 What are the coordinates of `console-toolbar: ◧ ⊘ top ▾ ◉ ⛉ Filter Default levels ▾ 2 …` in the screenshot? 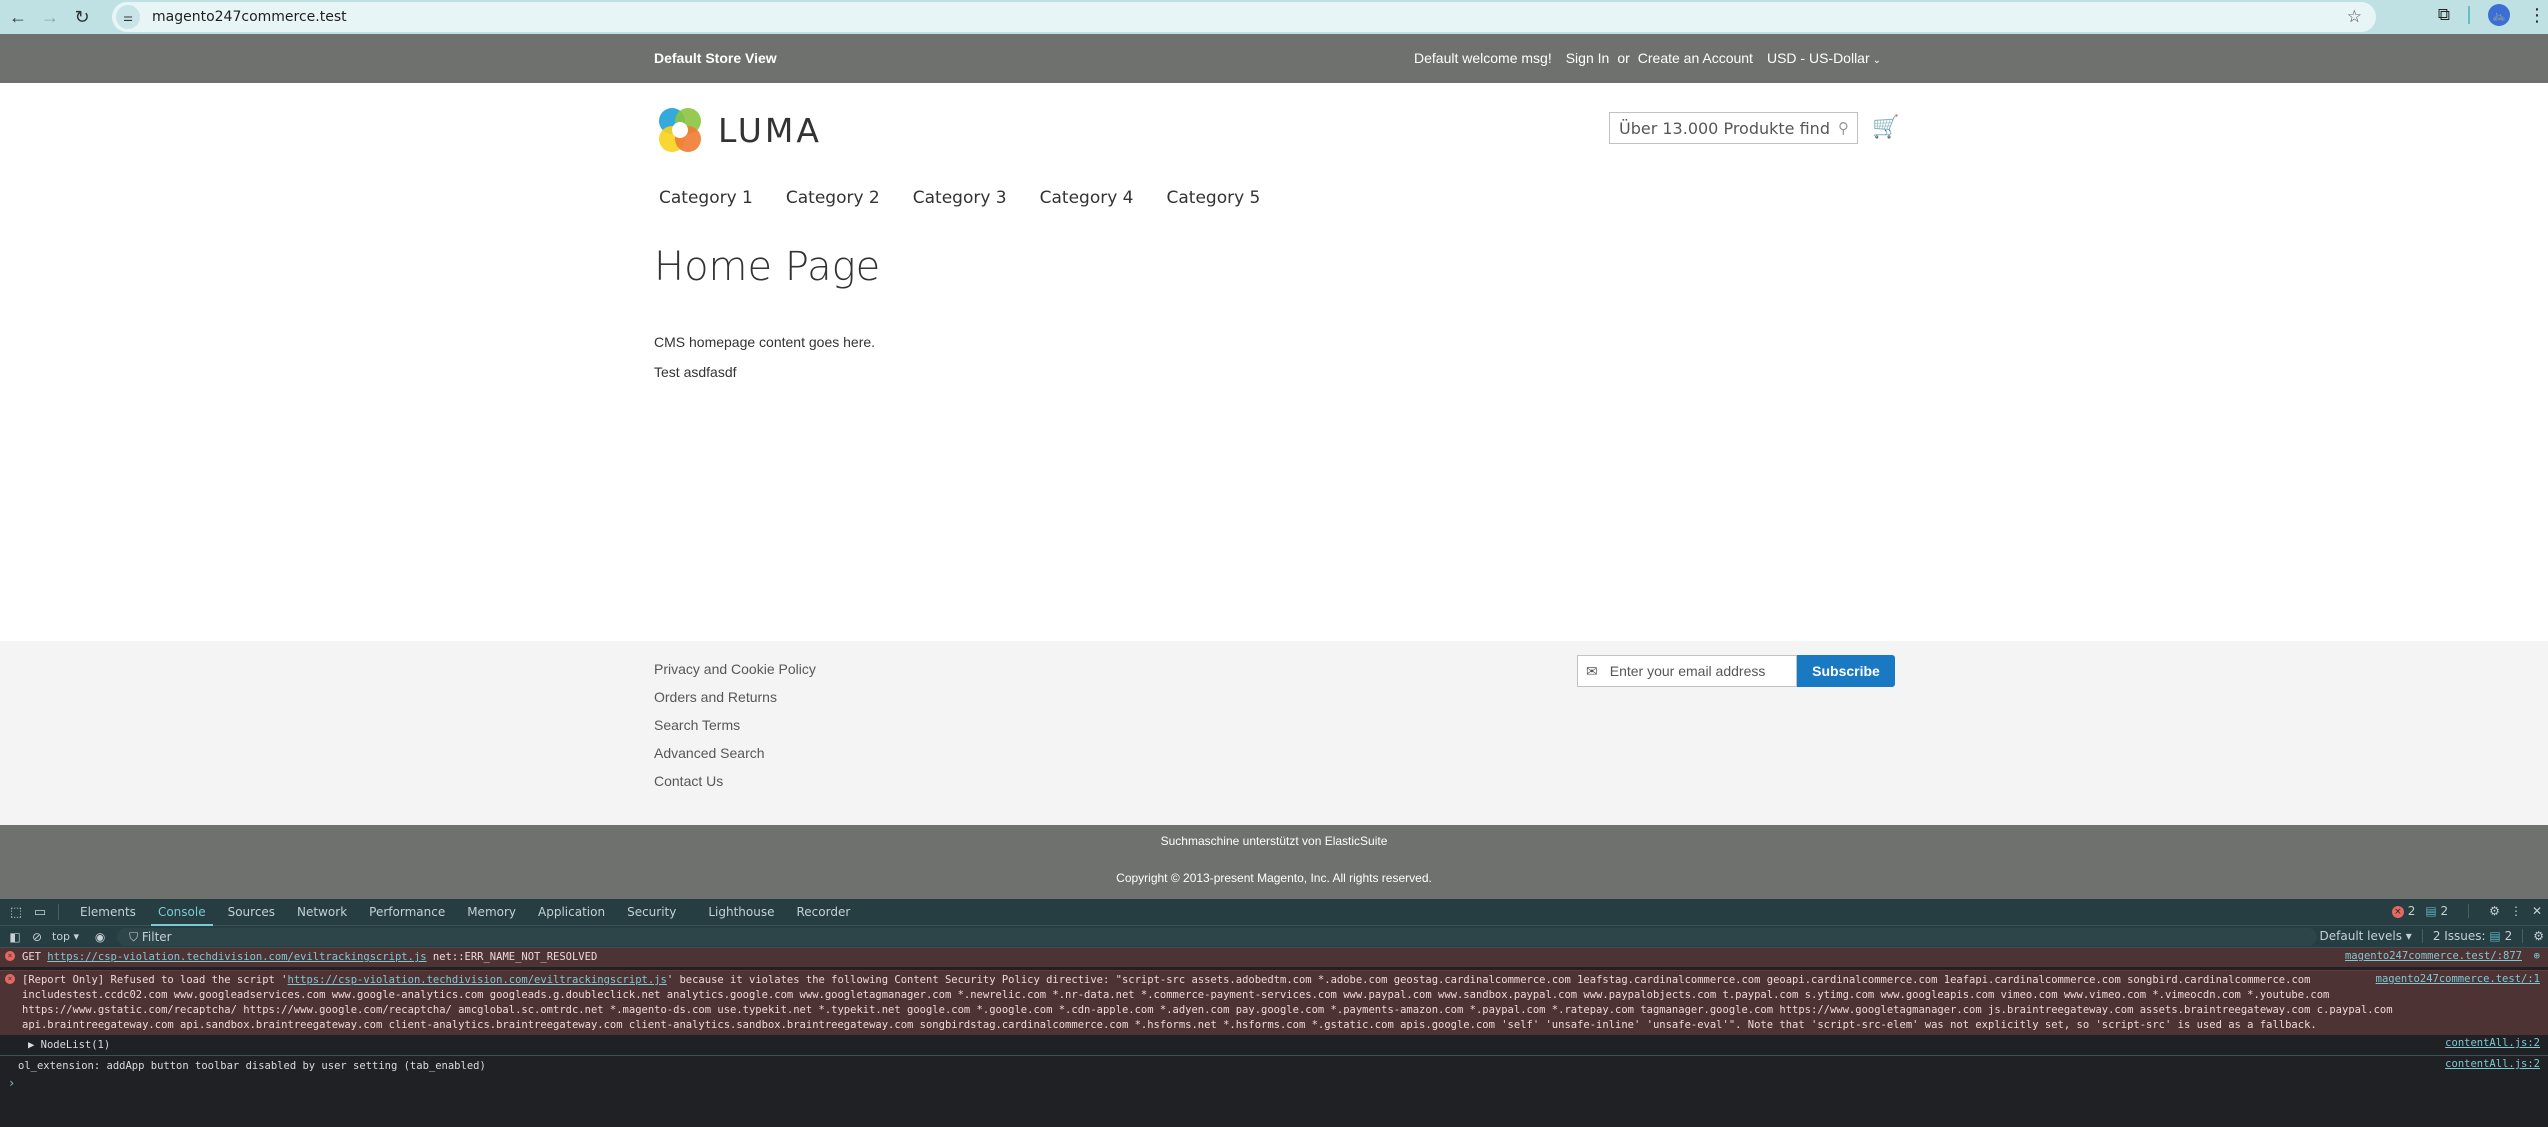 It's located at (1274, 937).